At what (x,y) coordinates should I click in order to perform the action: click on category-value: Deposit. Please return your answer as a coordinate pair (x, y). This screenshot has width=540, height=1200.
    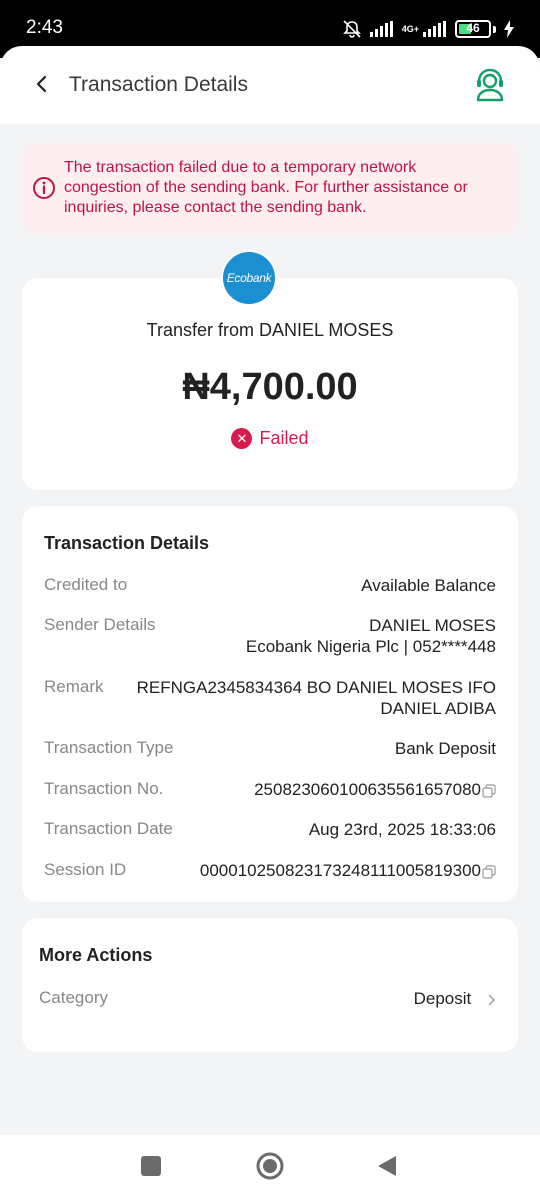
    Looking at the image, I should click on (442, 998).